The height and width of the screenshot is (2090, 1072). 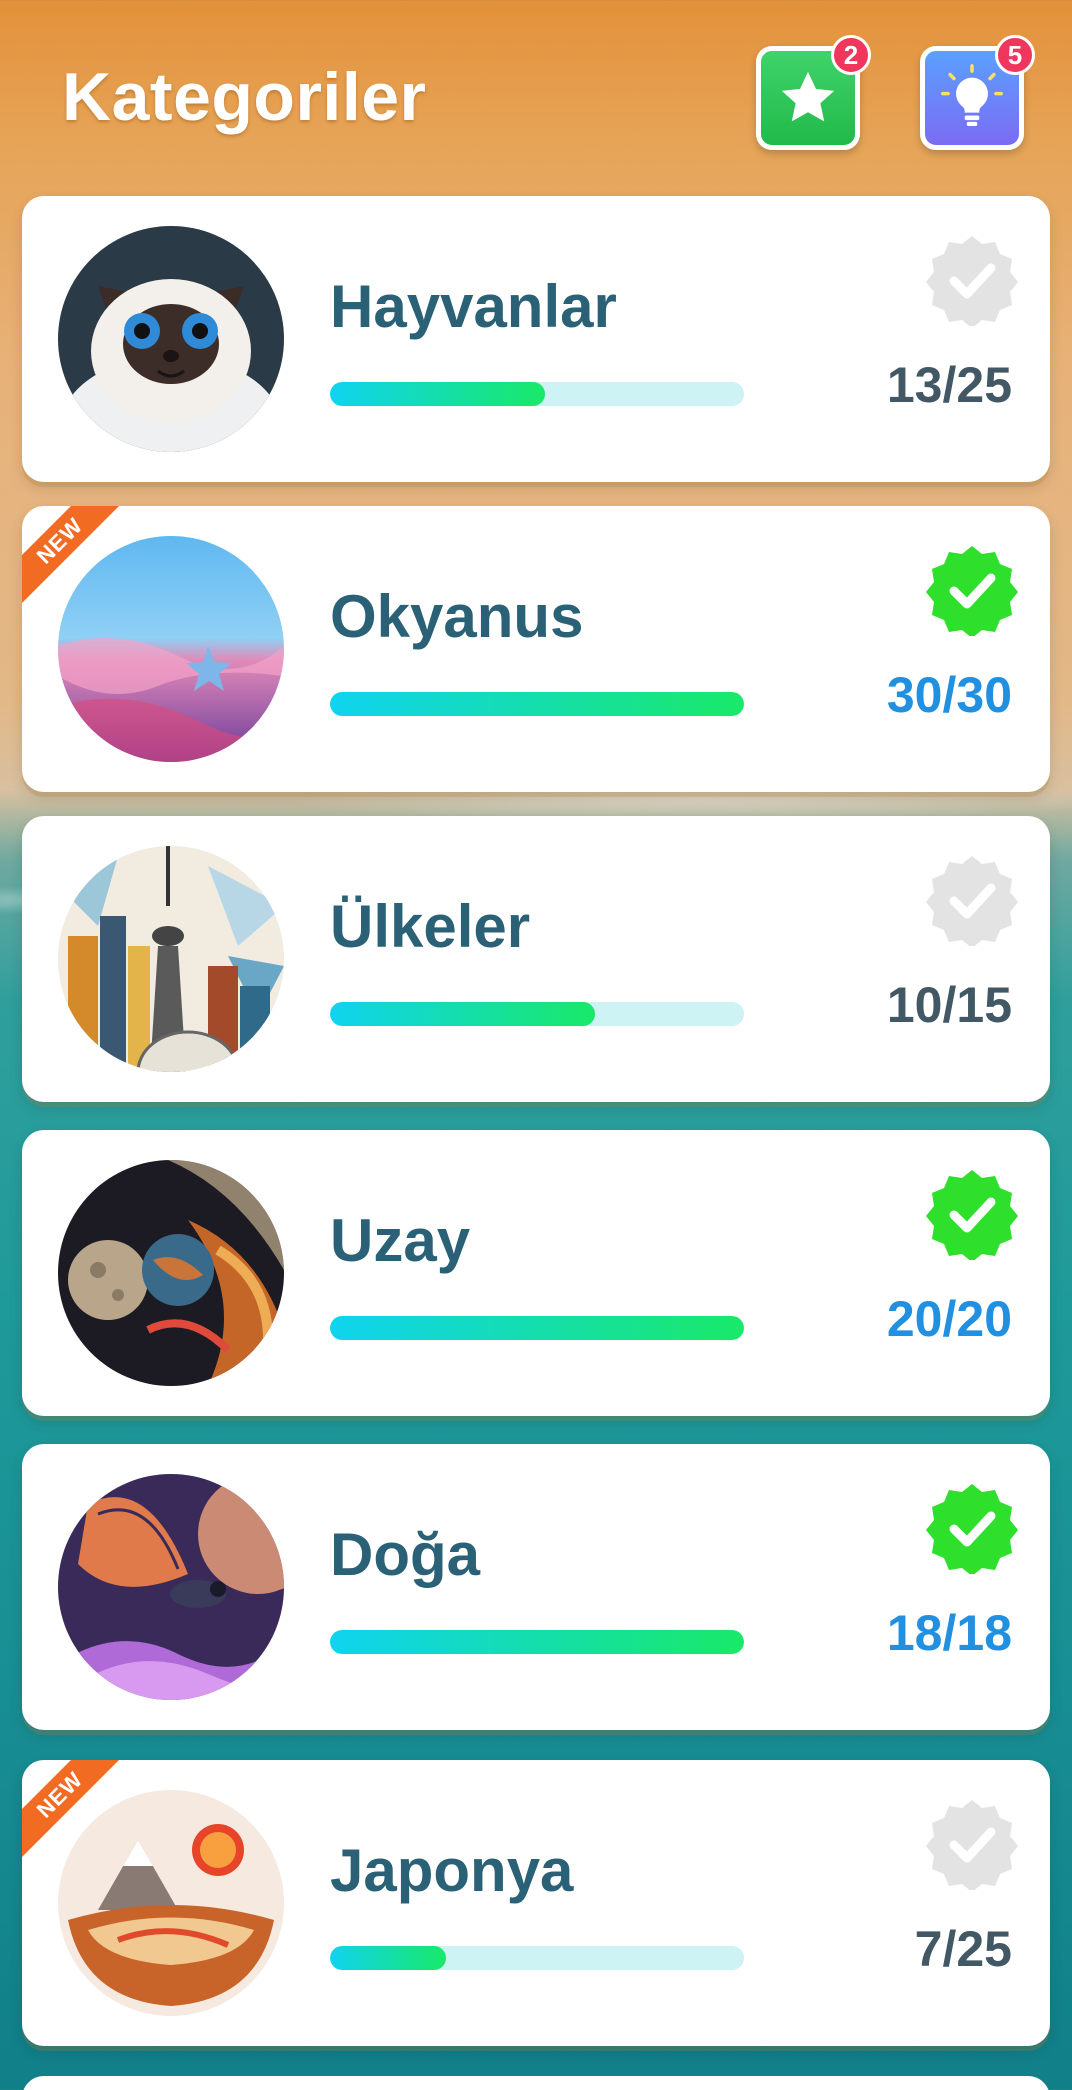 What do you see at coordinates (171, 339) in the screenshot?
I see `category-thumbnail-cat` at bounding box center [171, 339].